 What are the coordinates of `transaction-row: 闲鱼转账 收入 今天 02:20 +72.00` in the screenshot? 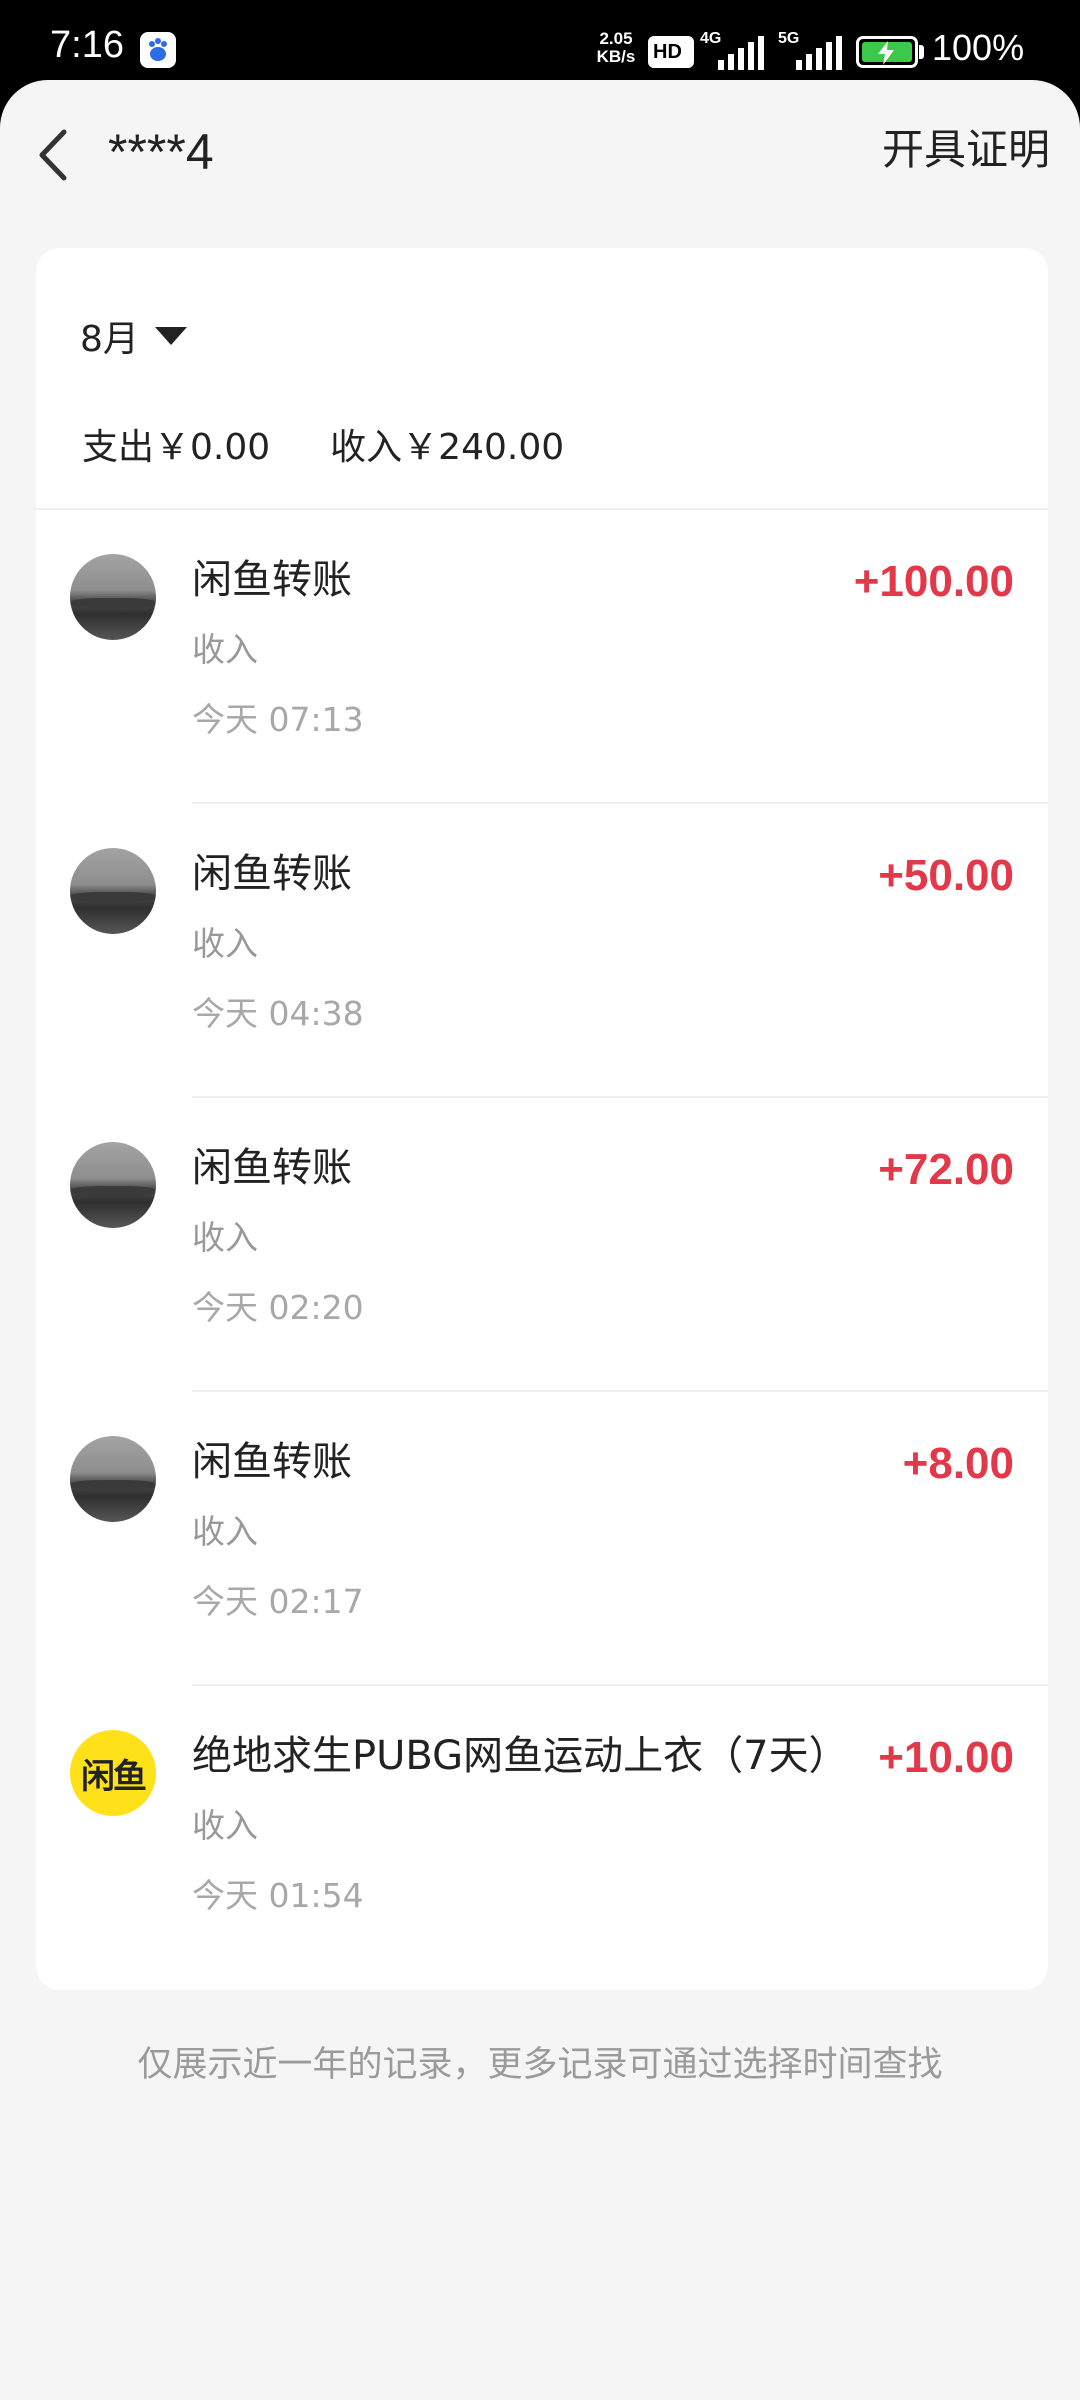 It's located at (542, 1245).